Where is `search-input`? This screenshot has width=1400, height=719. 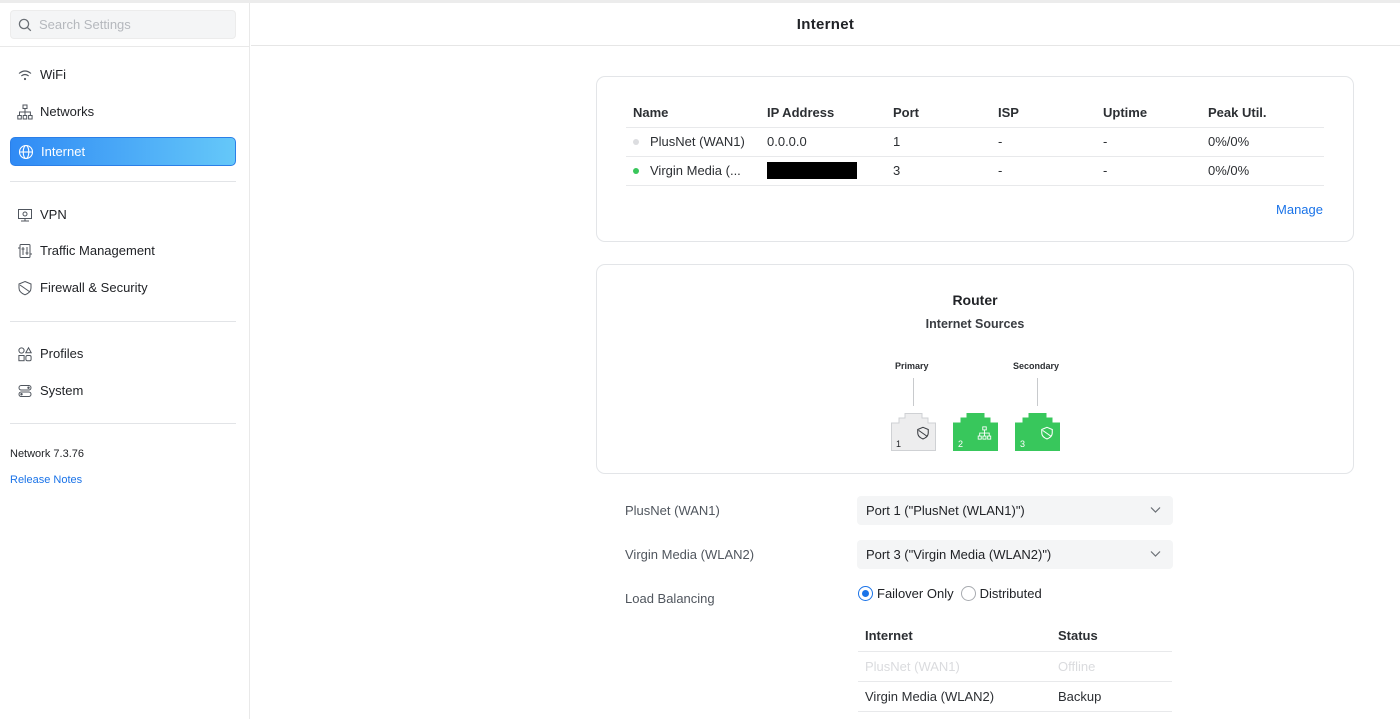
search-input is located at coordinates (134, 24).